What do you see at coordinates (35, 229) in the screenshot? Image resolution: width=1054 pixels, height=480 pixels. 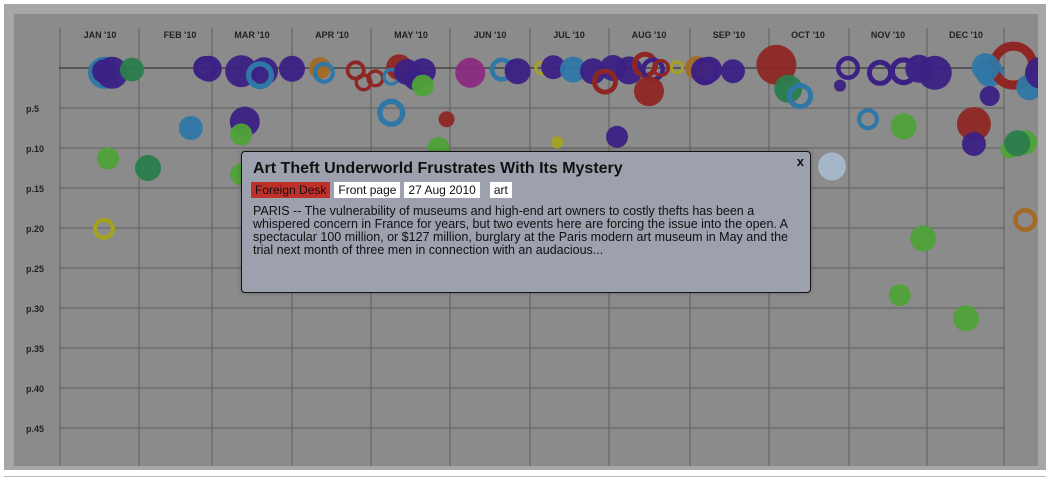 I see `y-tick-label: p.20` at bounding box center [35, 229].